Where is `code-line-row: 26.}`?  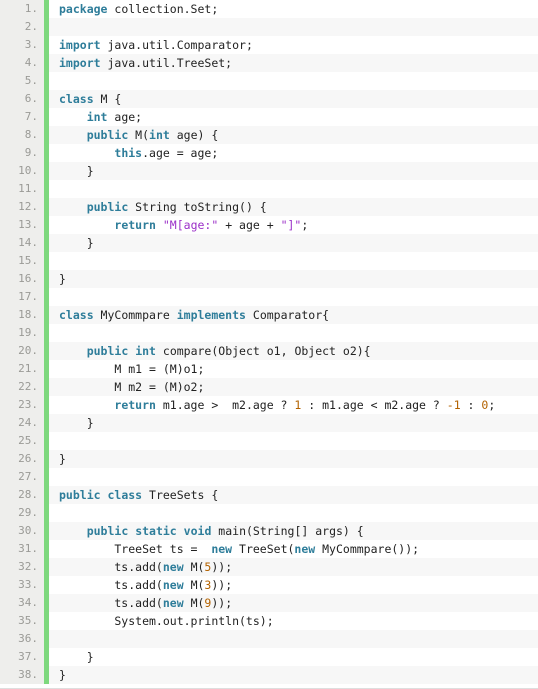
code-line-row: 26.} is located at coordinates (269, 459).